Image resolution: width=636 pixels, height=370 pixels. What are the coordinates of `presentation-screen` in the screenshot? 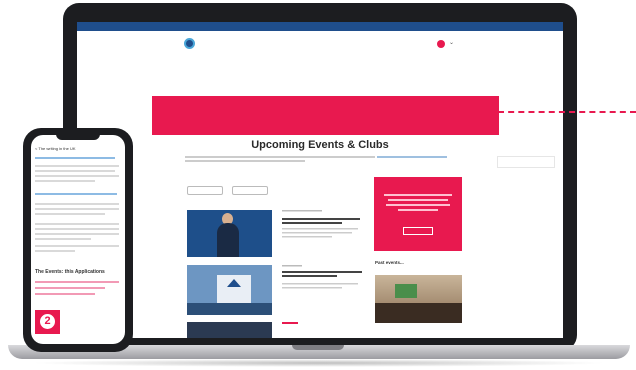 It's located at (406, 291).